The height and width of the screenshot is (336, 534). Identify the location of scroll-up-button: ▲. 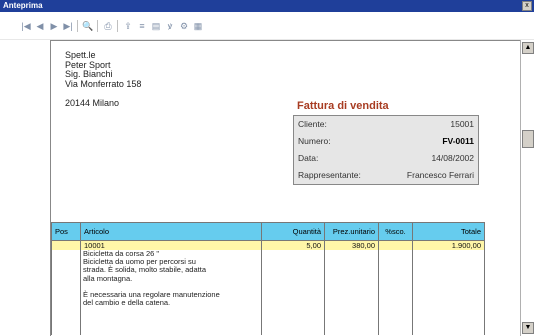
(528, 48).